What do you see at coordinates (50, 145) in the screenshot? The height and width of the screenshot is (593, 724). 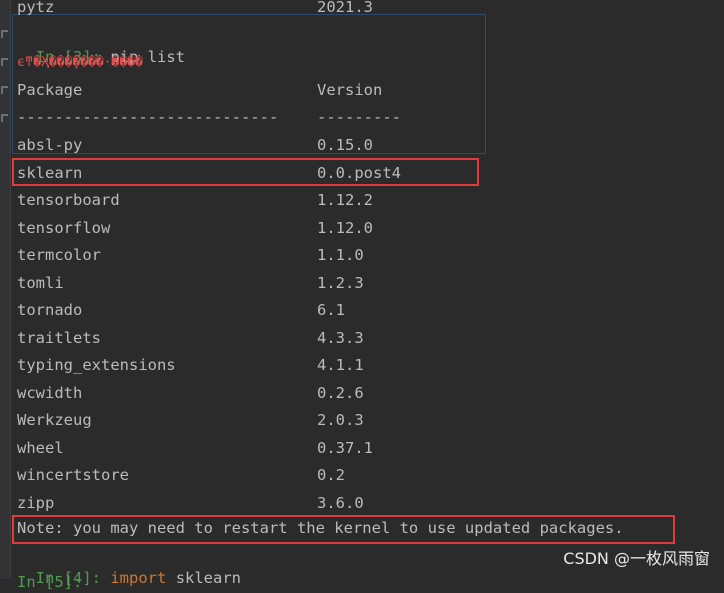 I see `package-name: absl-py` at bounding box center [50, 145].